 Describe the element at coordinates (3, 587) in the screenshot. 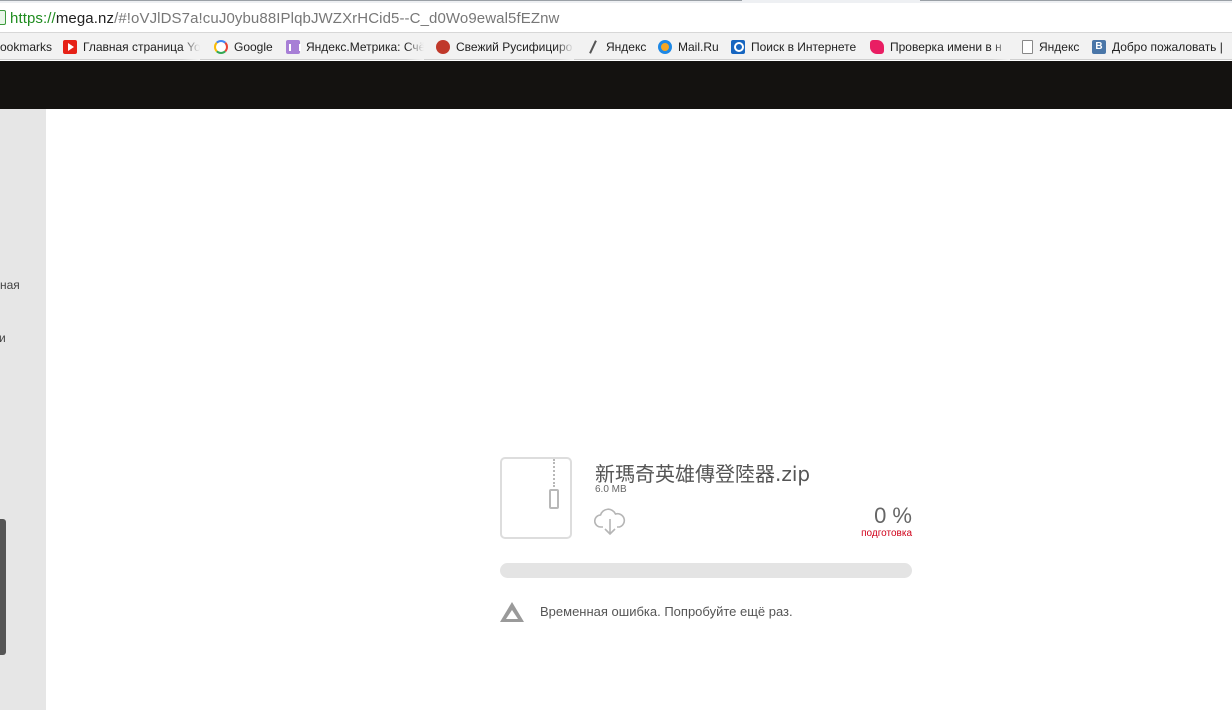

I see `left-panel-scrollbar` at that location.